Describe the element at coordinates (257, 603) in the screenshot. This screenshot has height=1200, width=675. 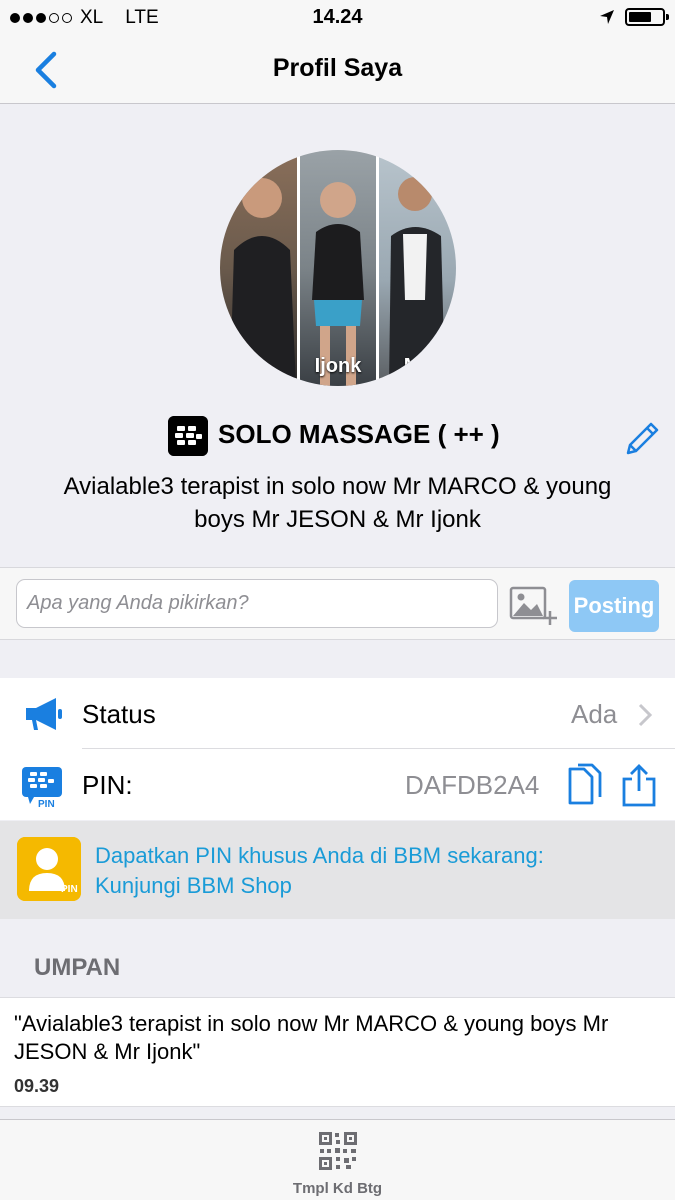
I see `status-post-input: Apa yang Anda pikirkan?` at that location.